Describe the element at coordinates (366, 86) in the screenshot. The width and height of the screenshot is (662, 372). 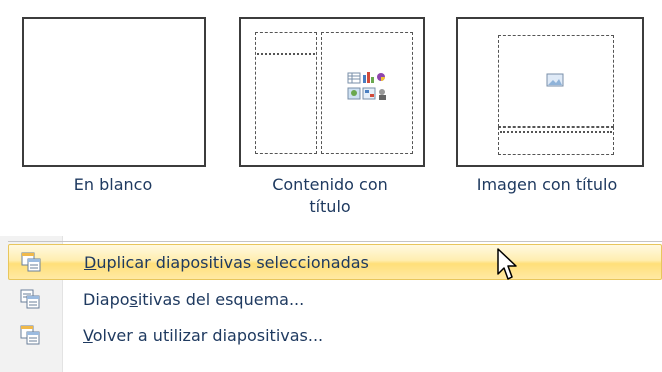
I see `content-insert-icons` at that location.